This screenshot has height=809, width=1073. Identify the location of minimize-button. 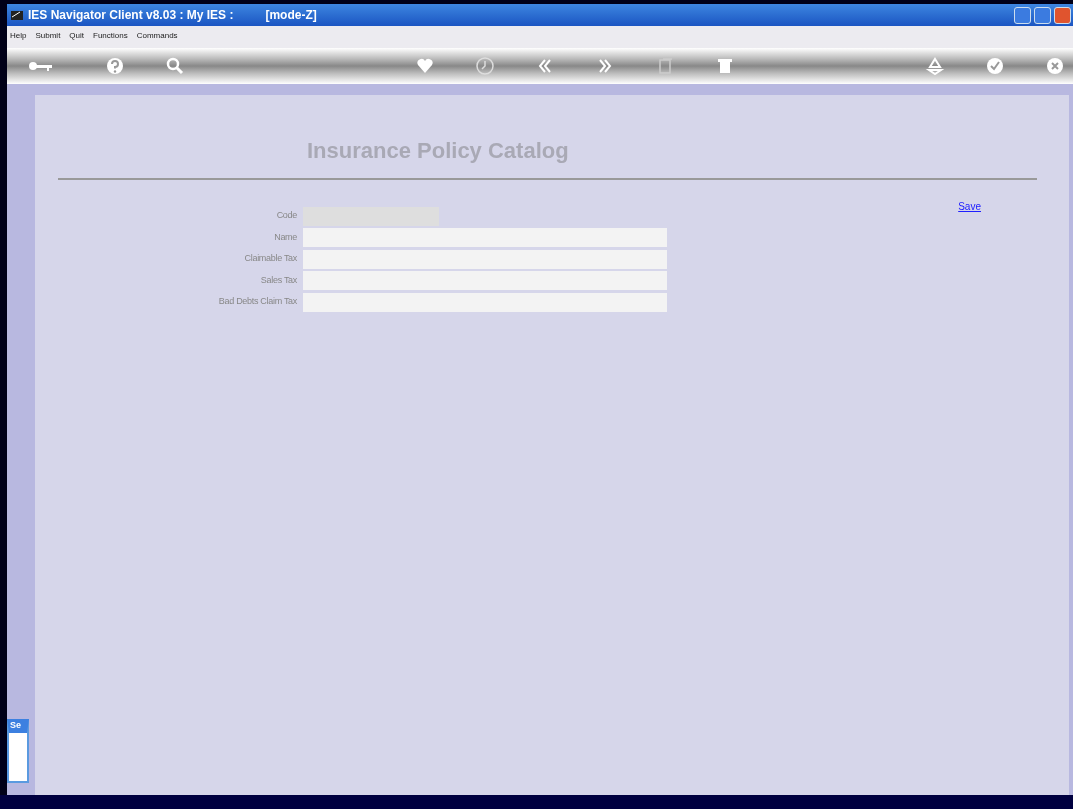
(1022, 15).